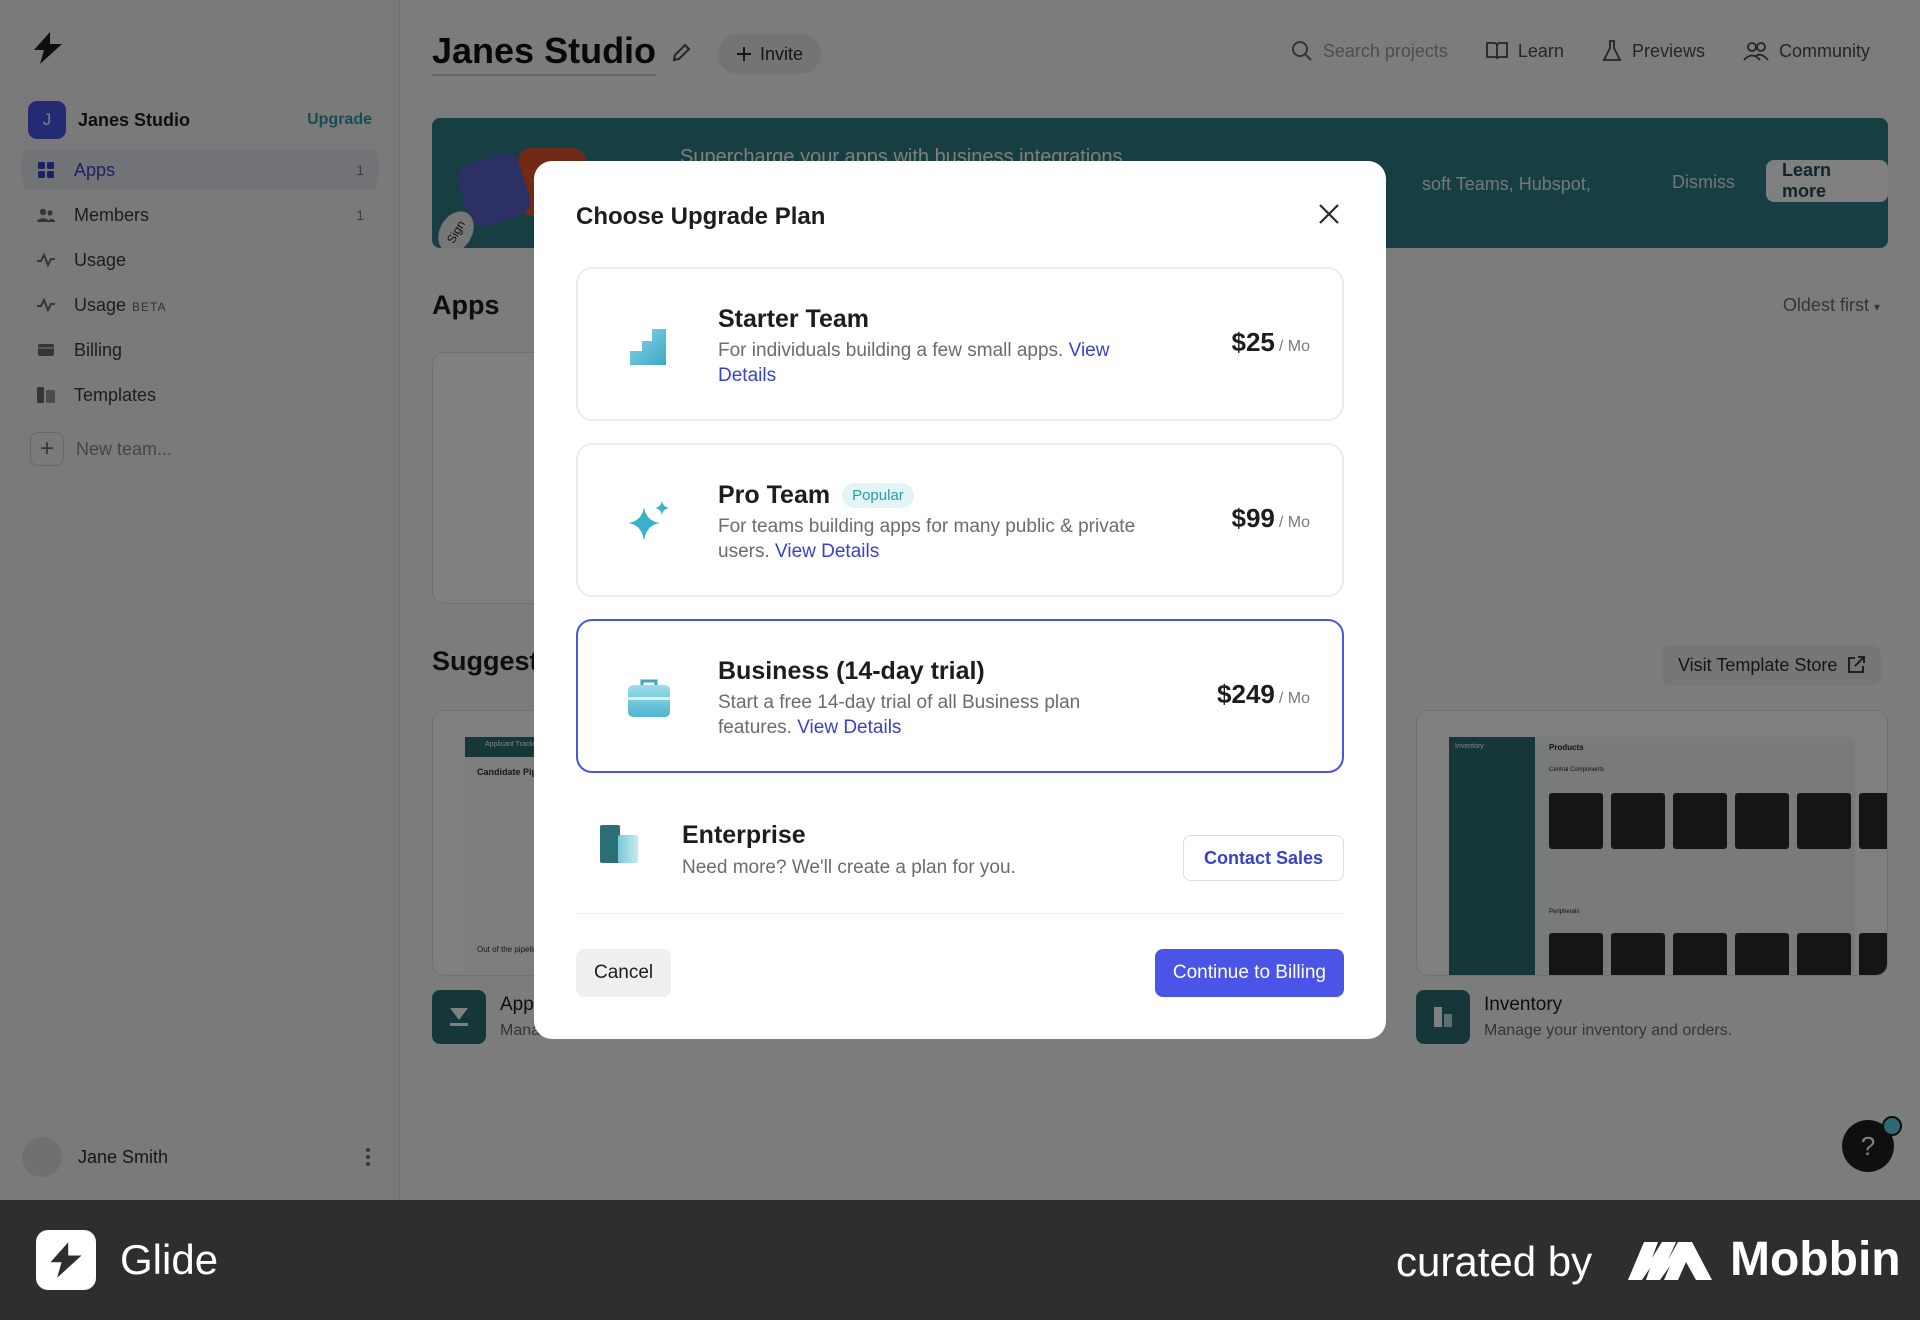 This screenshot has height=1320, width=1920. Describe the element at coordinates (619, 844) in the screenshot. I see `buildings-icon` at that location.